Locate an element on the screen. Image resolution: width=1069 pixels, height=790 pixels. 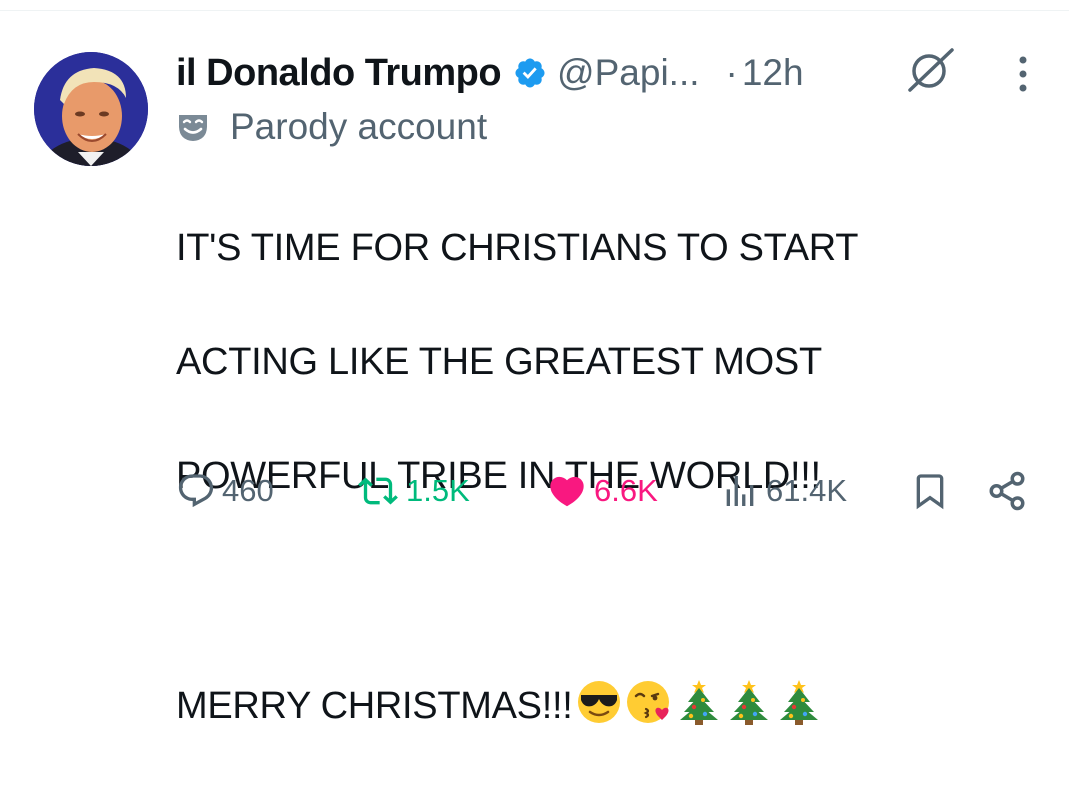
bookmark-button is located at coordinates (930, 491).